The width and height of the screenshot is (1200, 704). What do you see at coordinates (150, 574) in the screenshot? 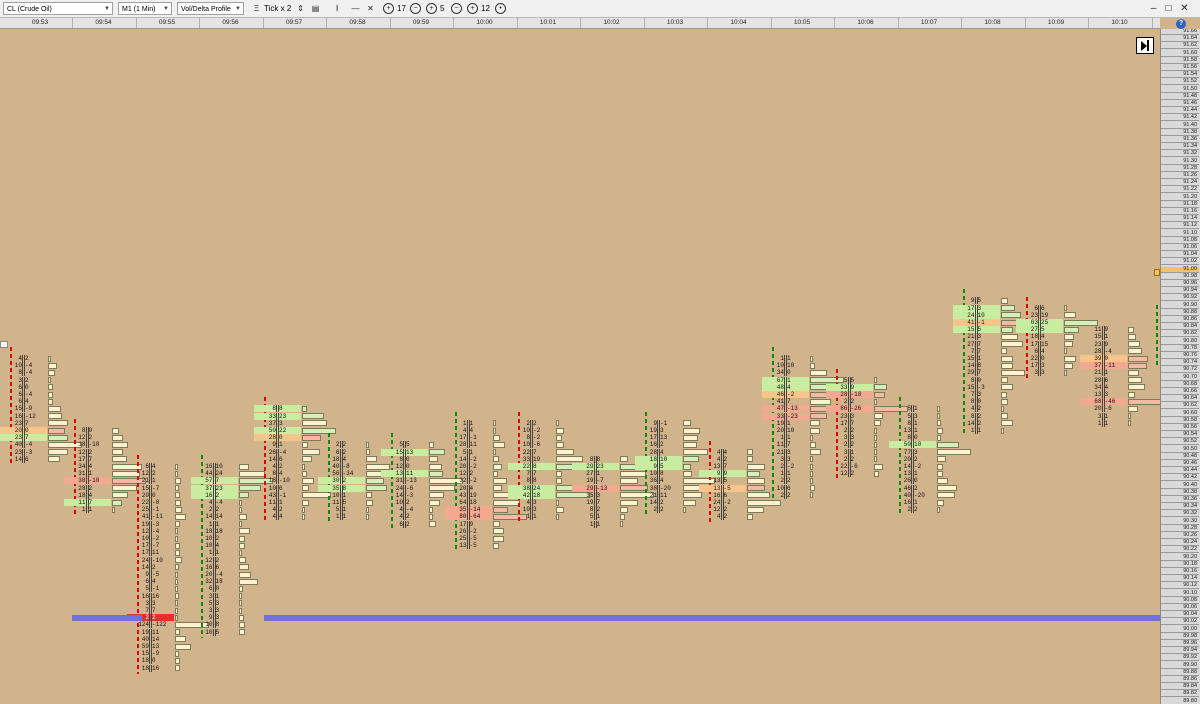
I see `footprint-cell: 9 -5` at bounding box center [150, 574].